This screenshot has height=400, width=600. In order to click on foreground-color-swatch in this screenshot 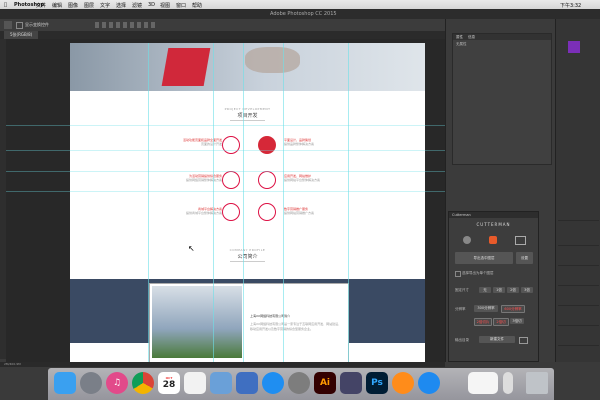, I will do `click(574, 47)`.